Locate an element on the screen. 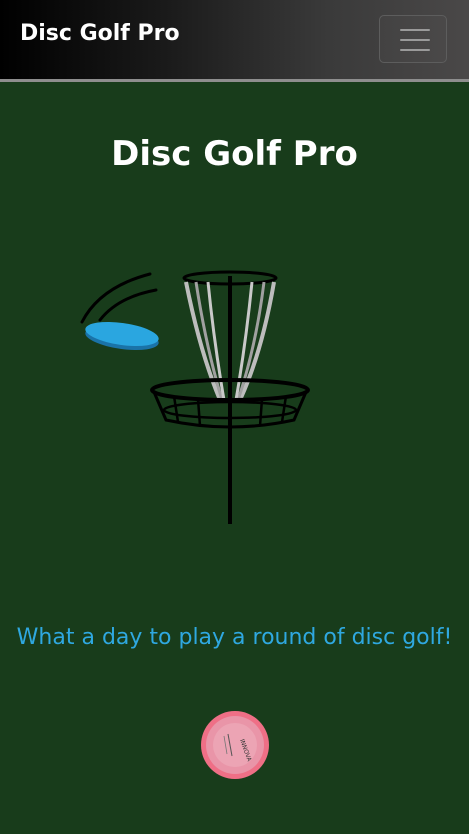 The image size is (469, 834). menu-toggle-button is located at coordinates (413, 39).